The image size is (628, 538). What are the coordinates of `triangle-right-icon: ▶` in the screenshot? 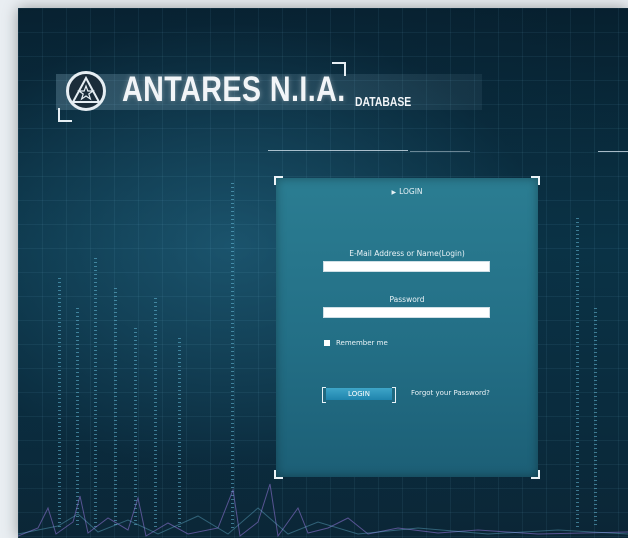 It's located at (394, 192).